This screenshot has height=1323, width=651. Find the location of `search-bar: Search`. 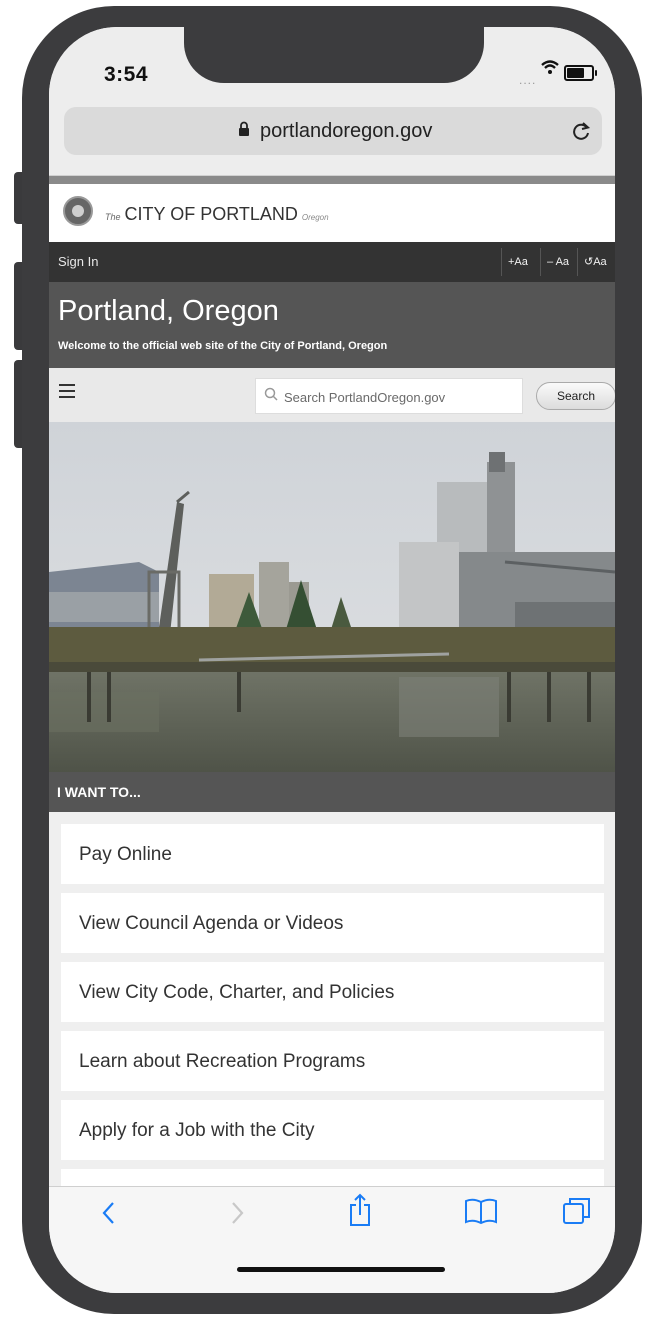

search-bar: Search is located at coordinates (332, 395).